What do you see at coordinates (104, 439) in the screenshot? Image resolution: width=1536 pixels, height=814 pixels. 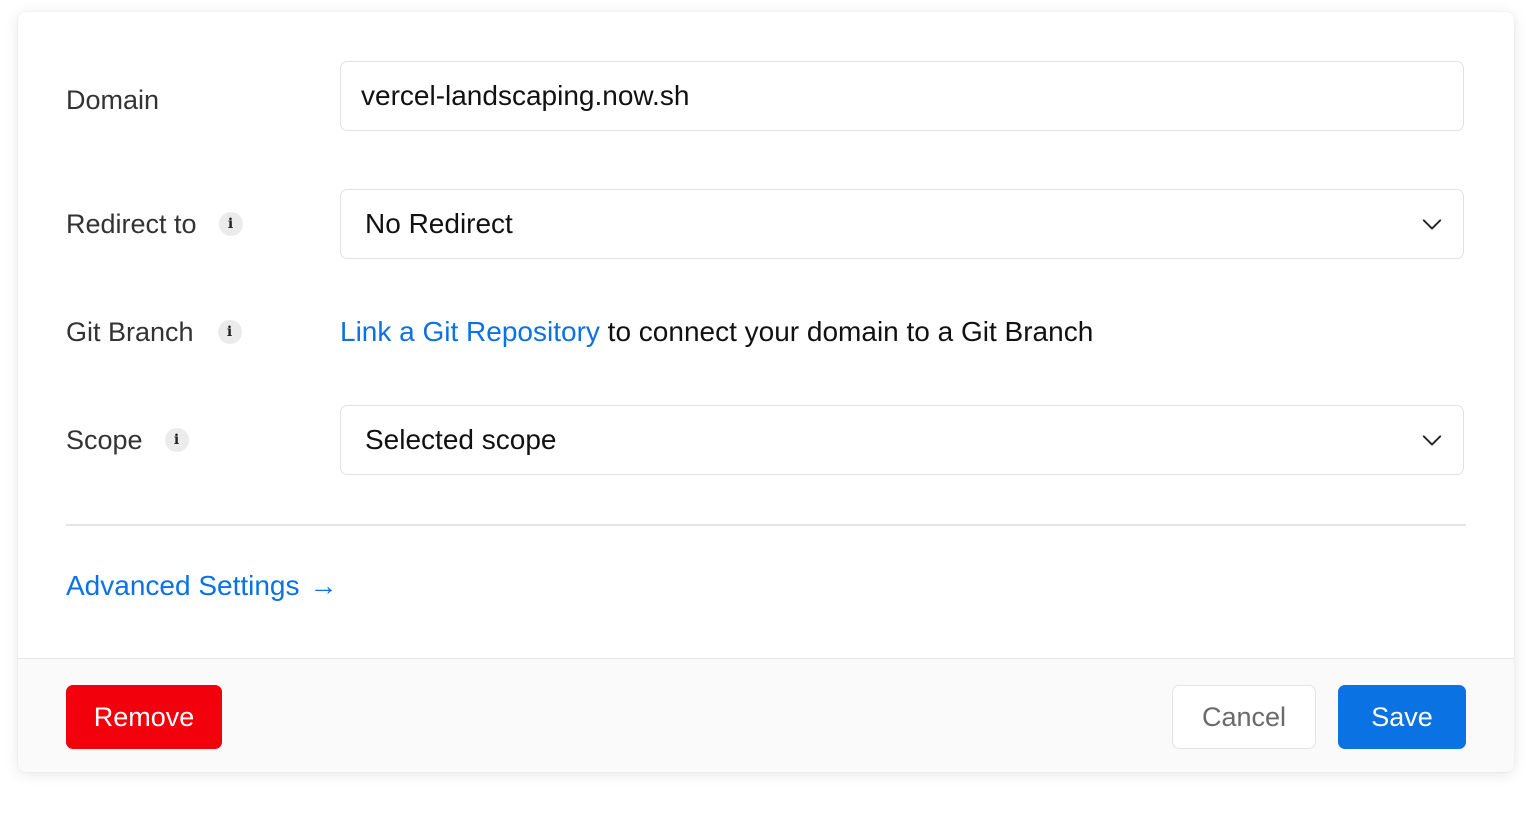 I see `scope-label-text: Scope` at bounding box center [104, 439].